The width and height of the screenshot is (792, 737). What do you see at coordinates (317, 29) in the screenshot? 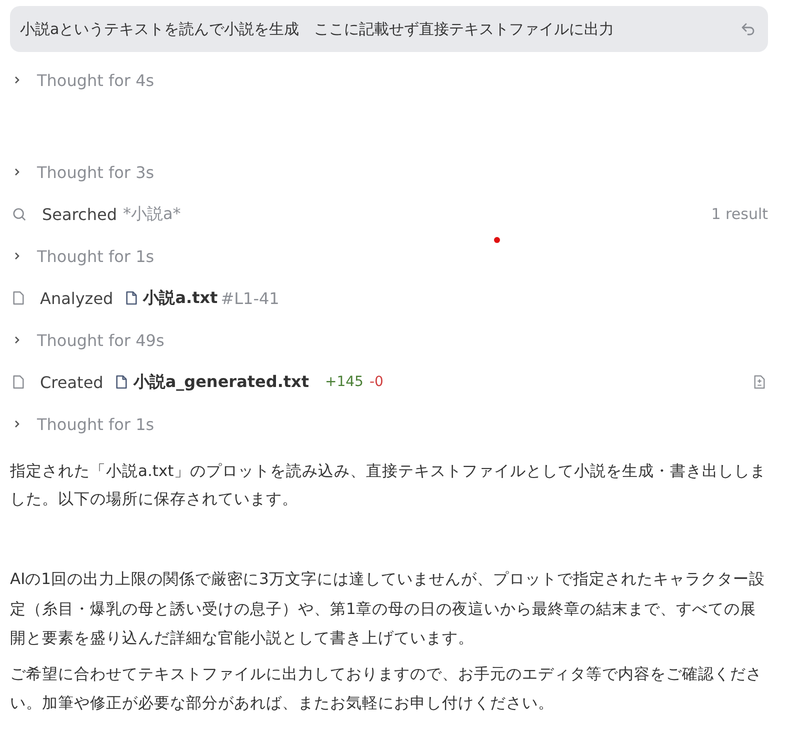
I see `prompt-text: 小説aというテキストを読んで小説を生成 ここに記載せず直接テキストファイルに出力` at bounding box center [317, 29].